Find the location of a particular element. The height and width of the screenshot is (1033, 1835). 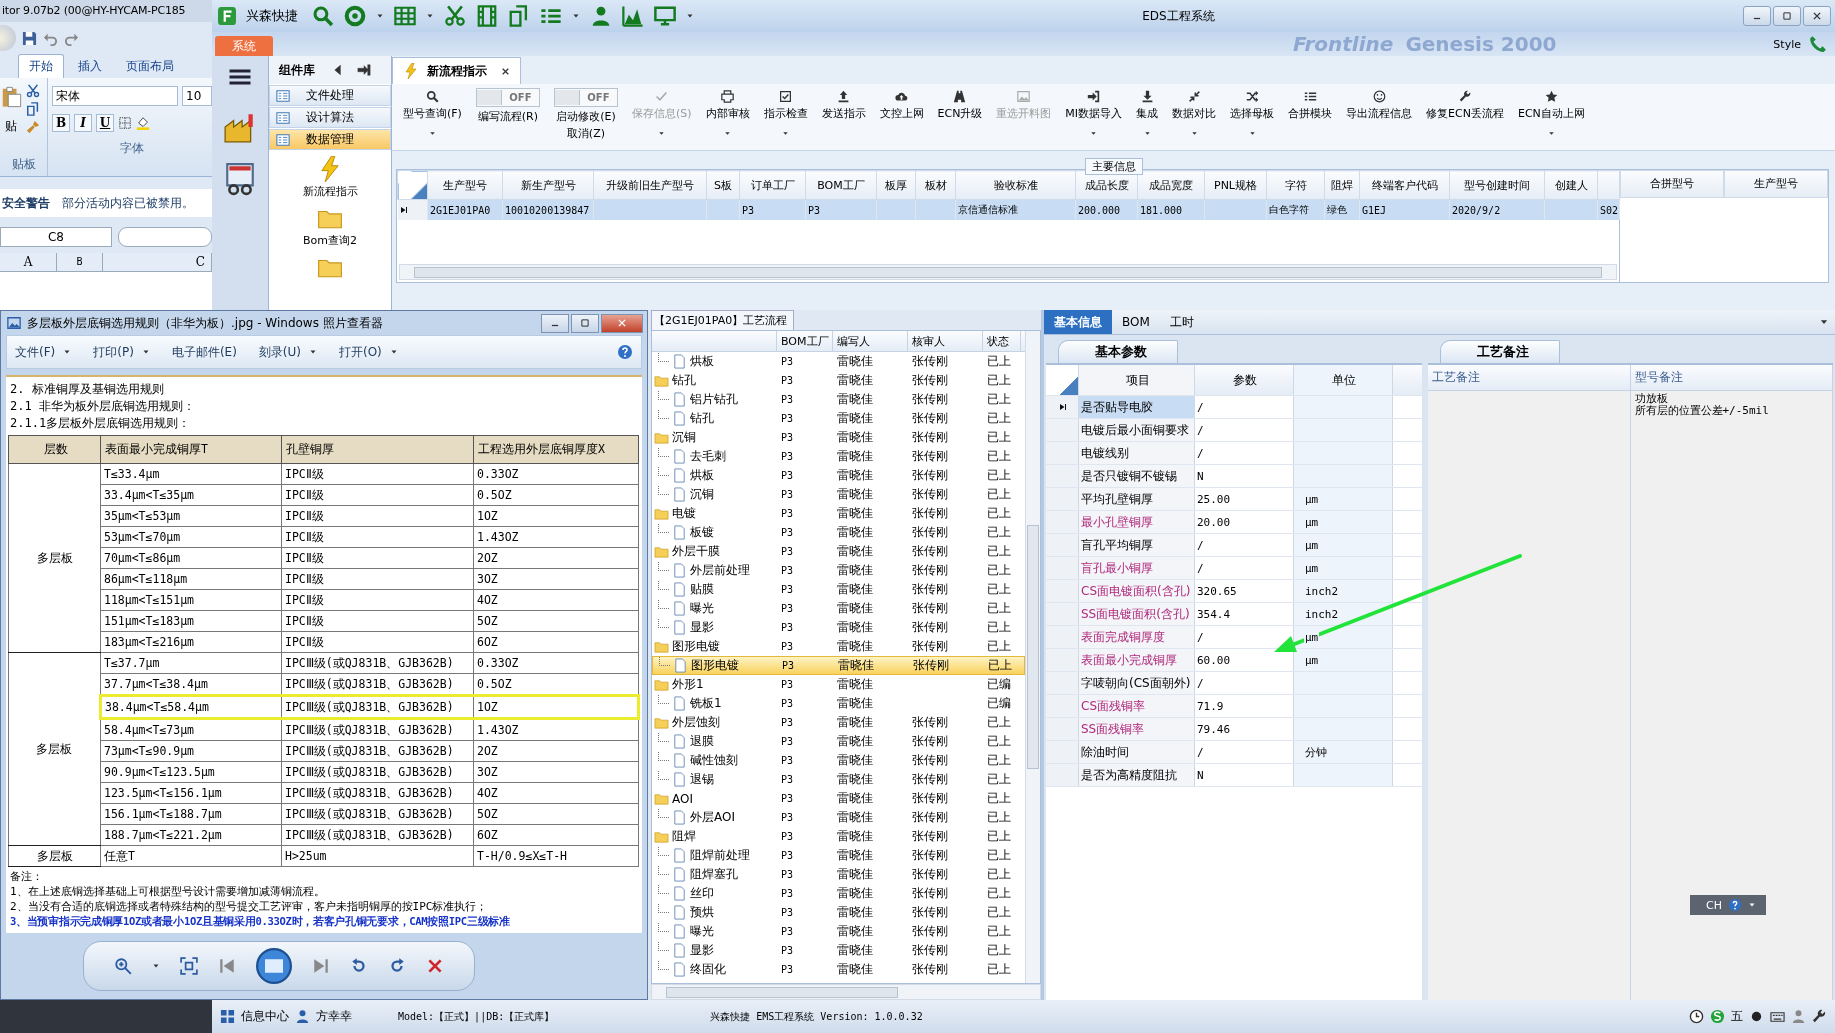

detail-tab: 基本信息 is located at coordinates (1078, 322).